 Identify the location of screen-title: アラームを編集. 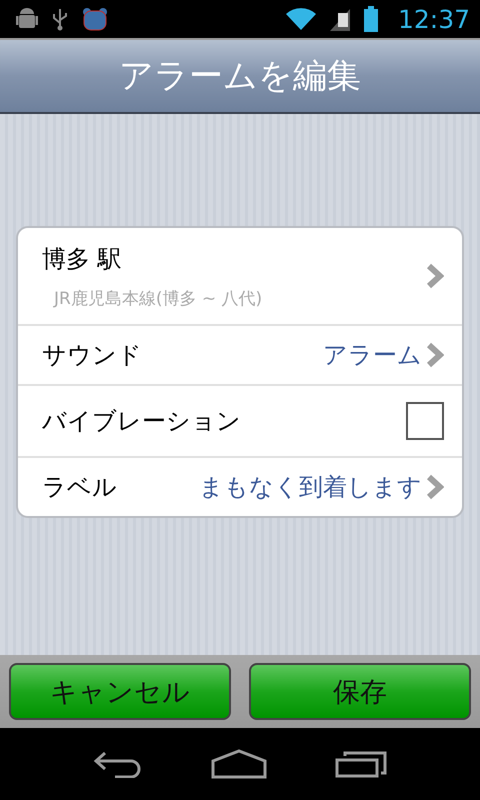
(240, 76).